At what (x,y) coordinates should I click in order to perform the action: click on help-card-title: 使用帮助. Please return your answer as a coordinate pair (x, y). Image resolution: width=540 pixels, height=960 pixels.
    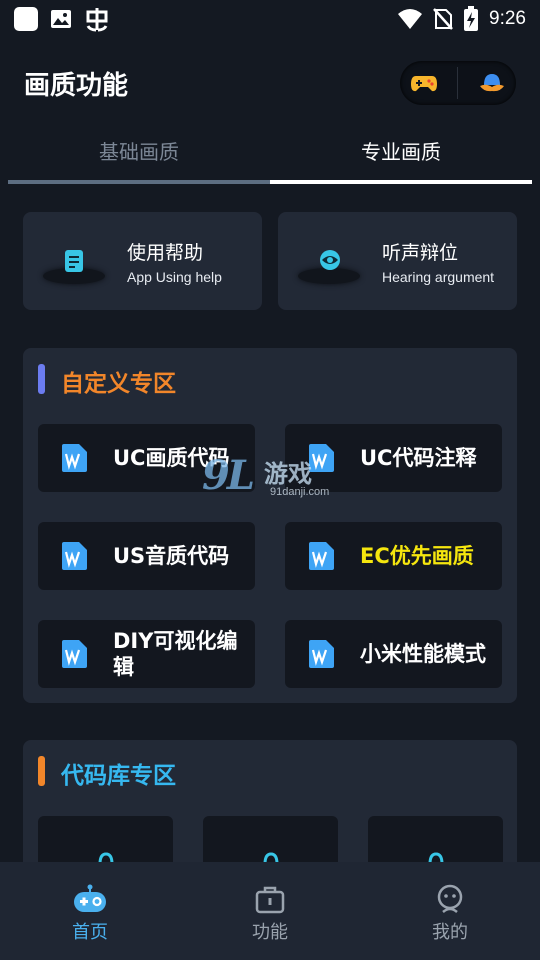
    Looking at the image, I should click on (165, 252).